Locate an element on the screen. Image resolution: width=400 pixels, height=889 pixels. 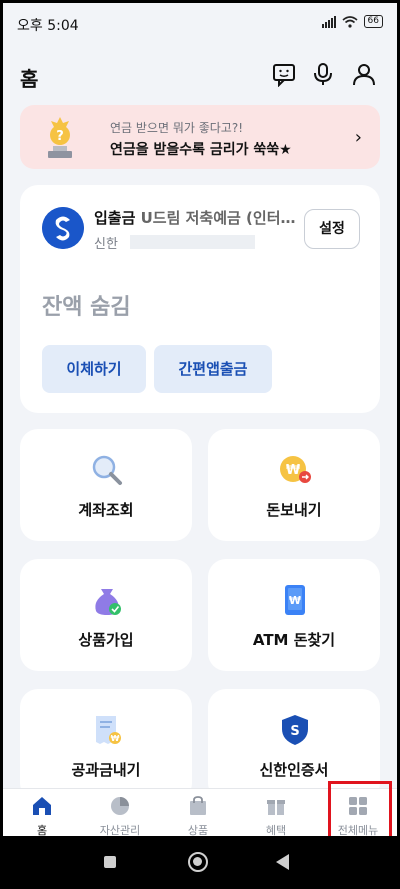
tile-send-money: ₩ 돈보내기 is located at coordinates (294, 485).